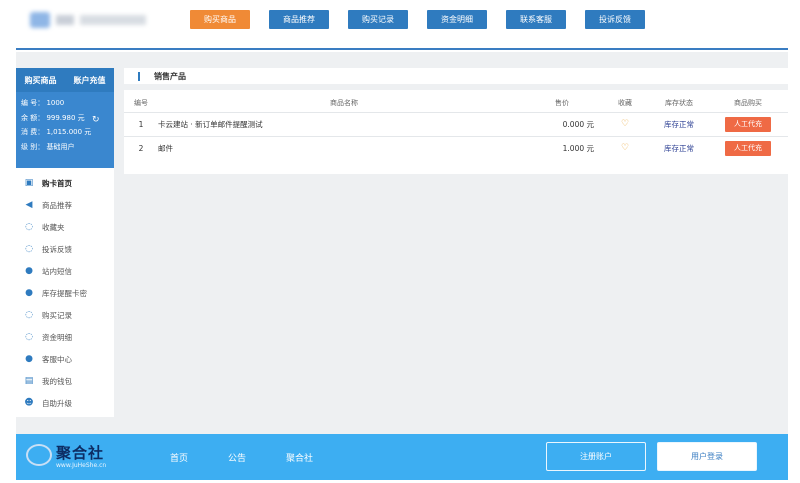 This screenshot has width=800, height=483. What do you see at coordinates (615, 19) in the screenshot?
I see `top-nav-complaint: 投诉反馈` at bounding box center [615, 19].